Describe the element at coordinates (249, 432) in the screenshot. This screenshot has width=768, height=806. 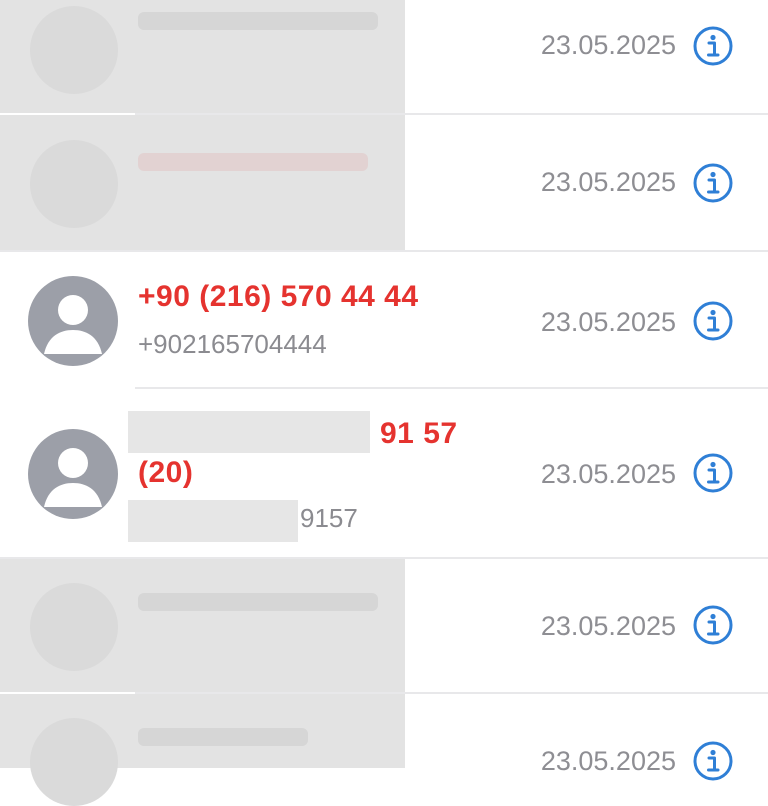
I see `redacted-name` at that location.